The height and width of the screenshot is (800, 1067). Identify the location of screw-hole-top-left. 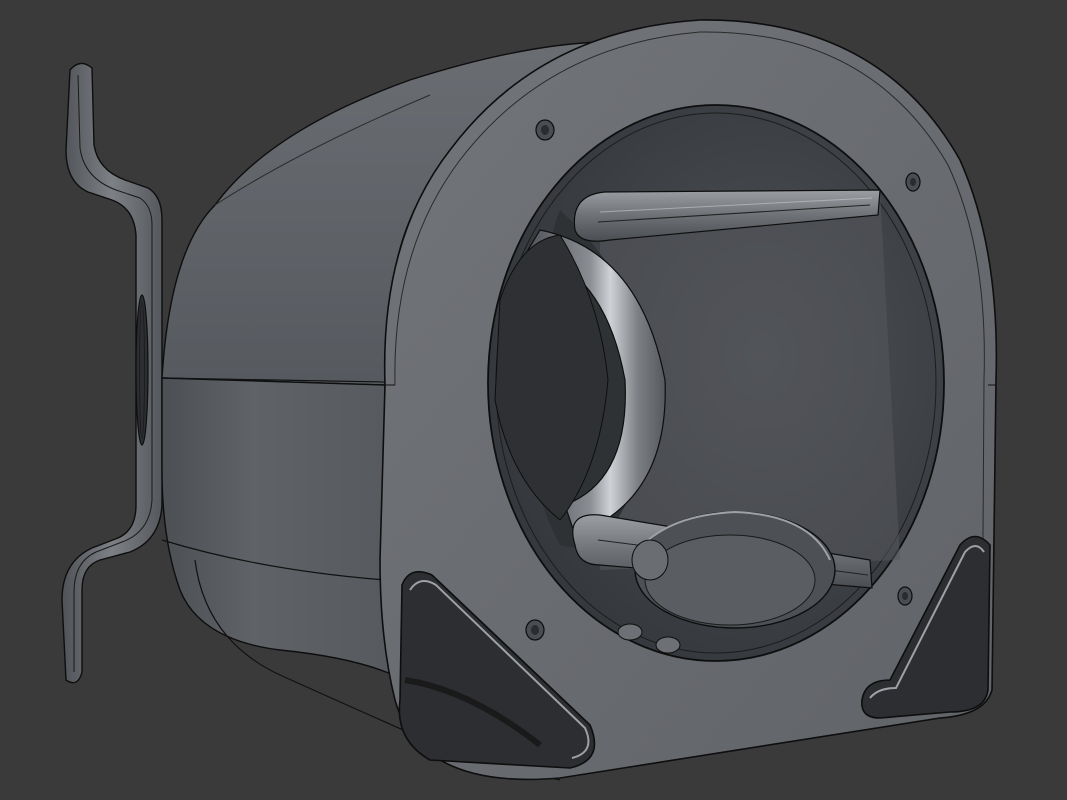
(545, 130).